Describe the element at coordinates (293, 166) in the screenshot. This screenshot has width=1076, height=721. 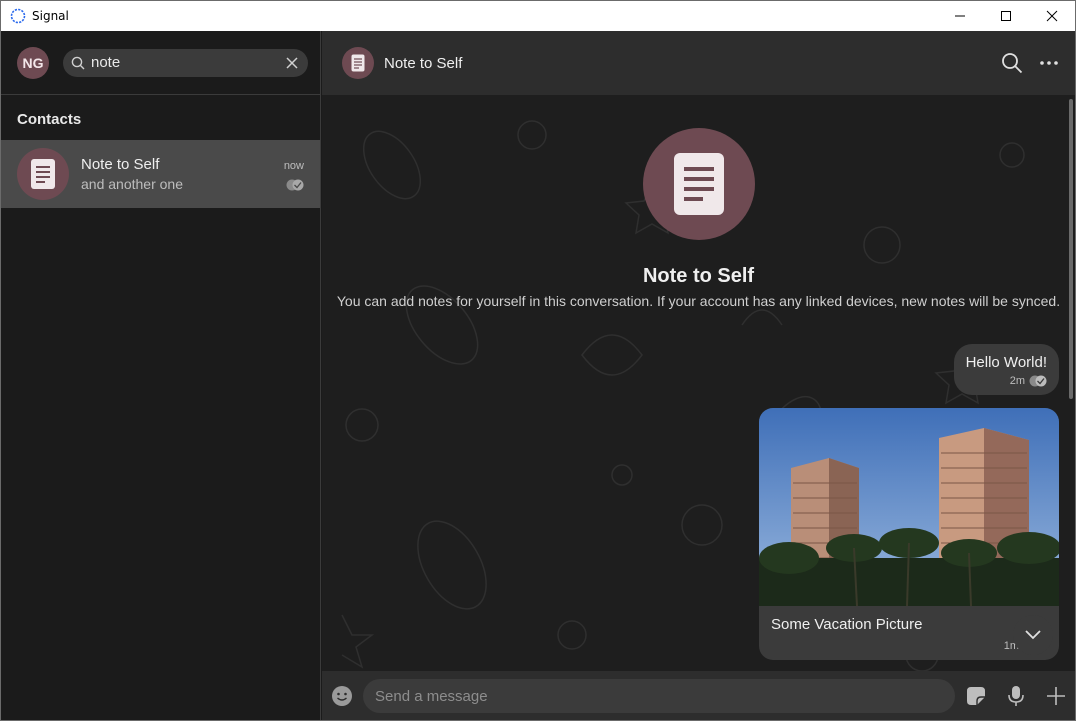
I see `contact-time: now` at that location.